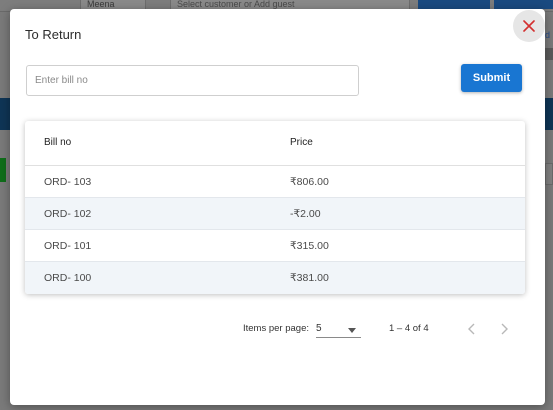 The height and width of the screenshot is (410, 553). I want to click on chevron-right-icon, so click(504, 329).